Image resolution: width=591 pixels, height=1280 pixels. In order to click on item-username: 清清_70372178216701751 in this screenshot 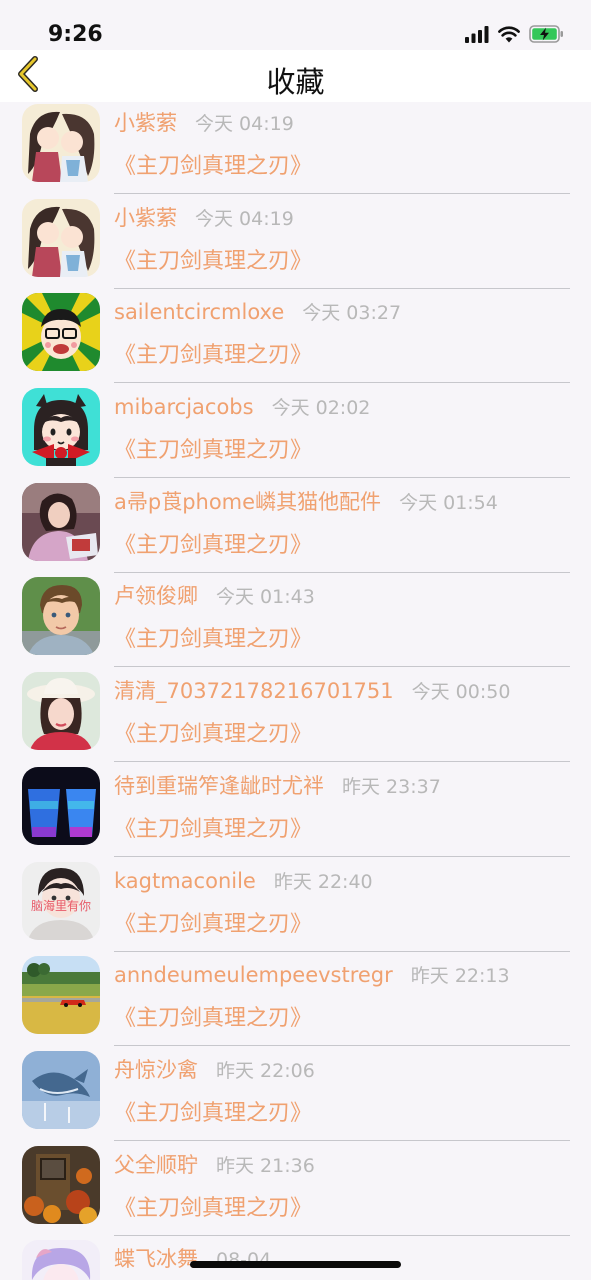, I will do `click(254, 691)`.